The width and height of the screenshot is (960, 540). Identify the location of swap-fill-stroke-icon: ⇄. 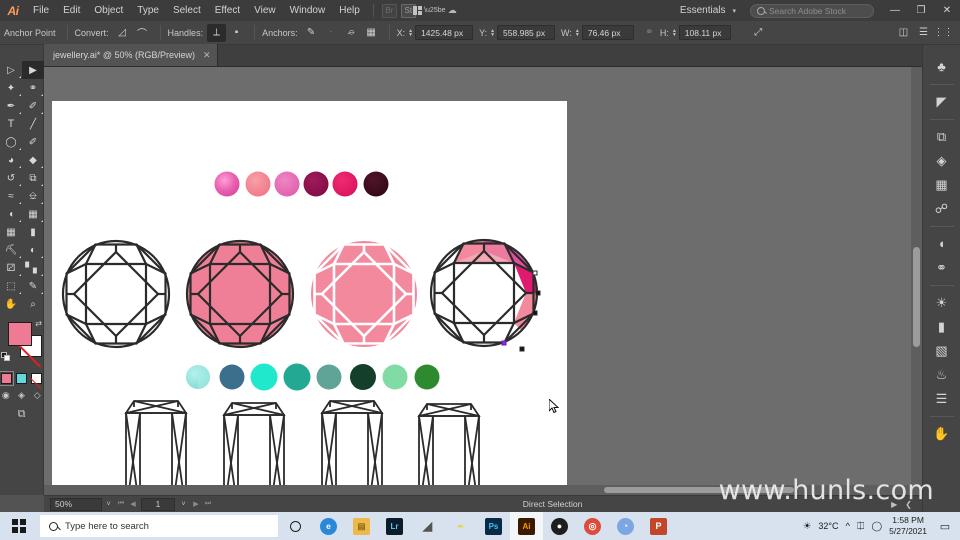
(38, 323).